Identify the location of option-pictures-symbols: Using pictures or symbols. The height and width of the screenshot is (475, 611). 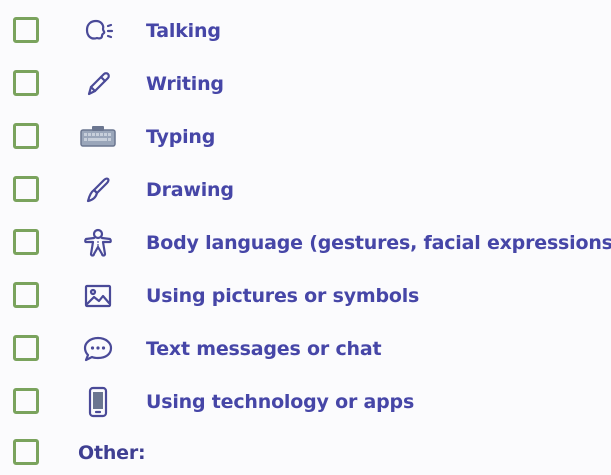
(305, 296).